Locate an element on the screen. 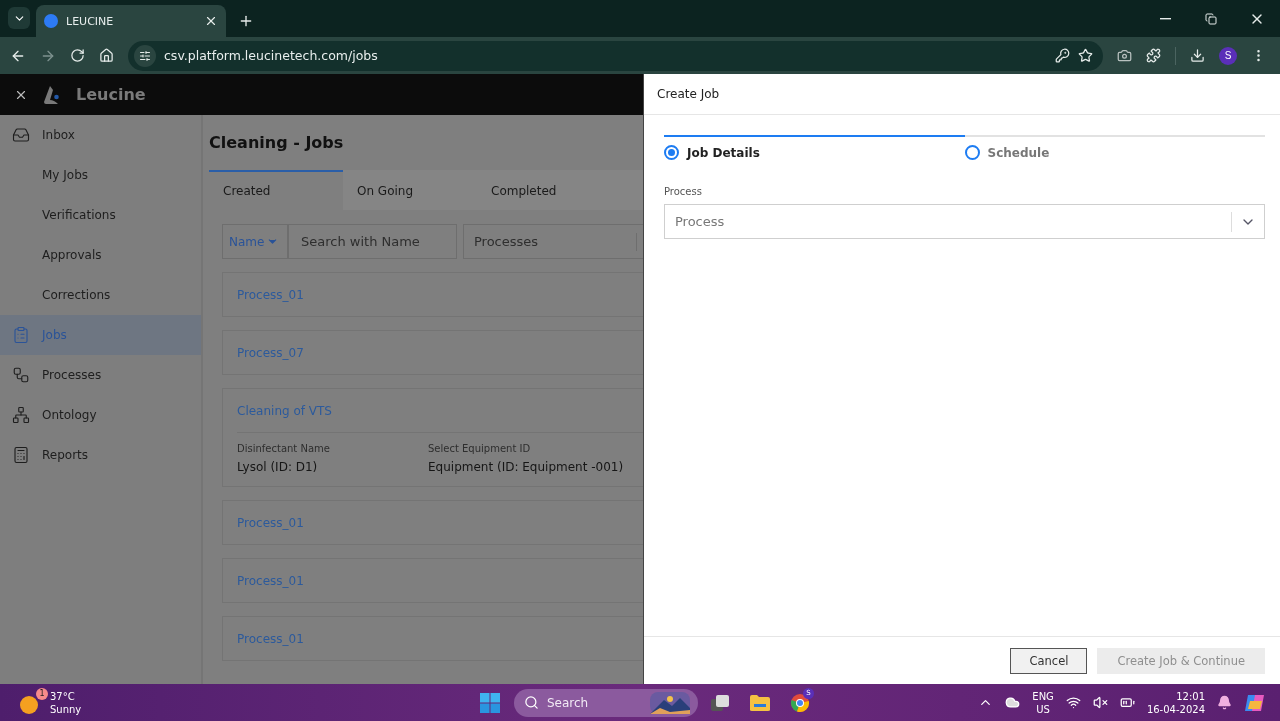 Image resolution: width=1280 pixels, height=721 pixels. sidebar-label: Verifications is located at coordinates (79, 215).